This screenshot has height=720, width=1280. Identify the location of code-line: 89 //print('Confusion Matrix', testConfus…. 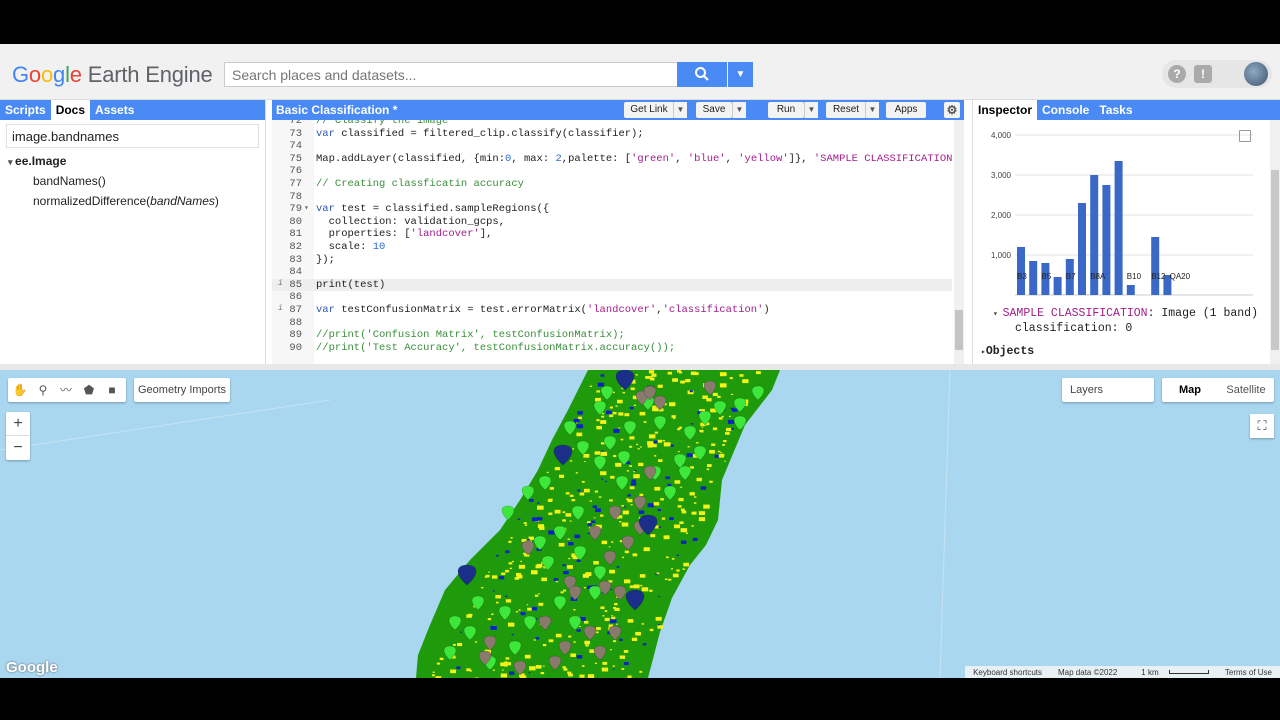
(612, 335).